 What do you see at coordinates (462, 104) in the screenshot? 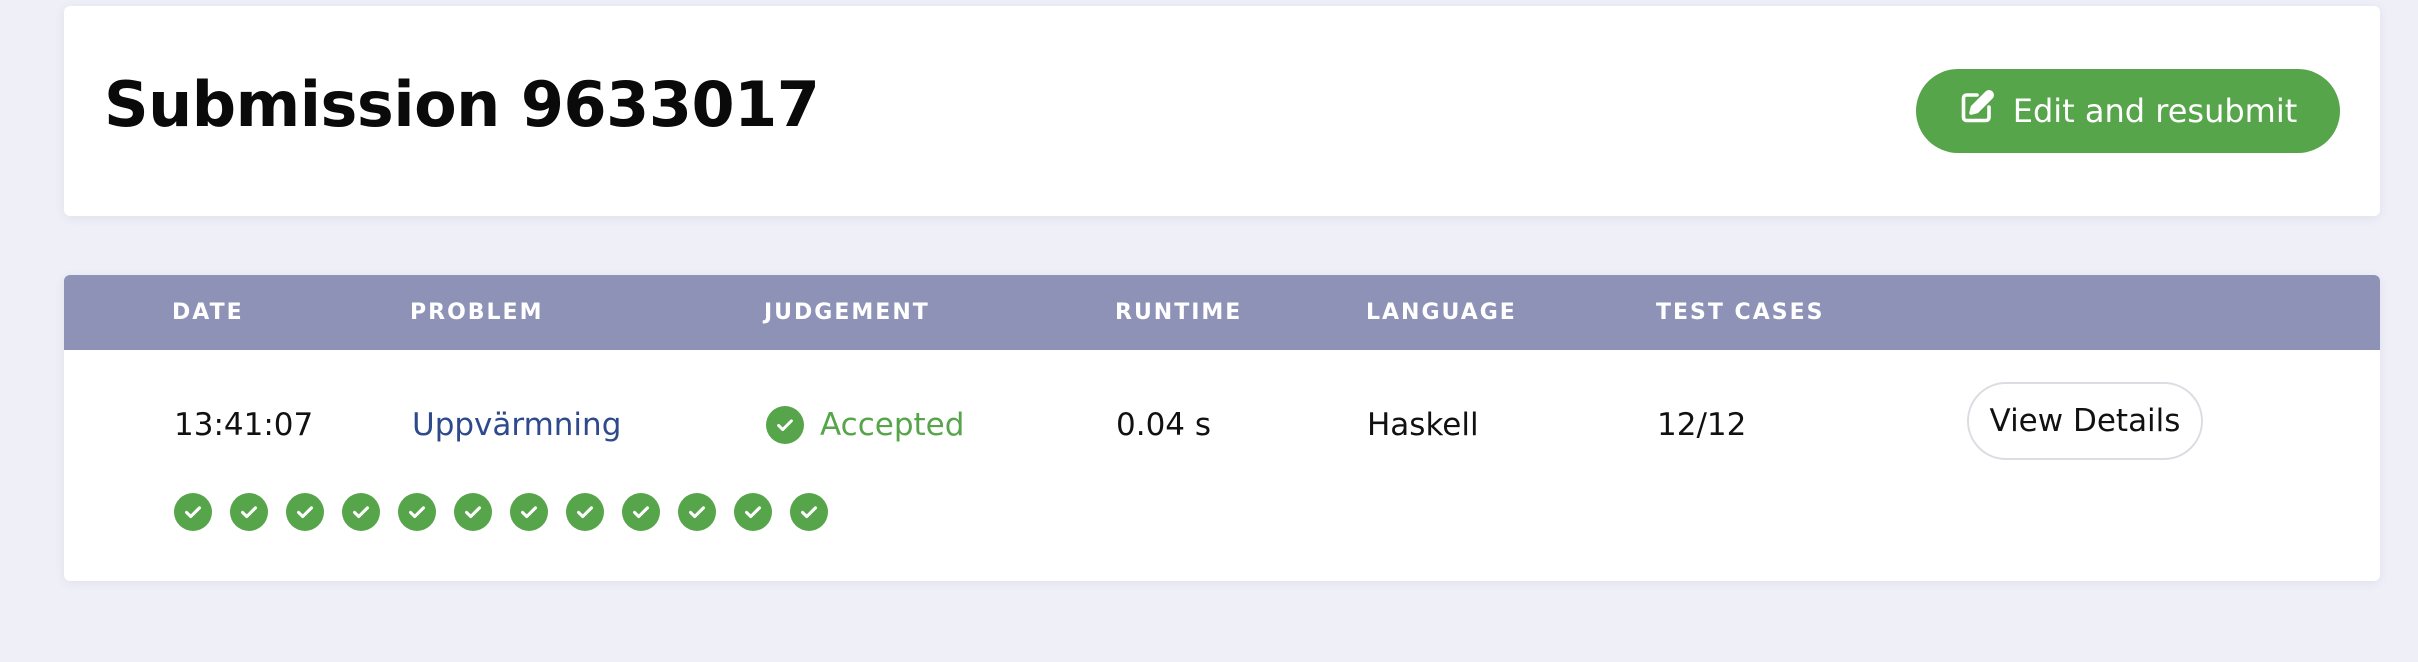
I see `page-title: Submission 9633017` at bounding box center [462, 104].